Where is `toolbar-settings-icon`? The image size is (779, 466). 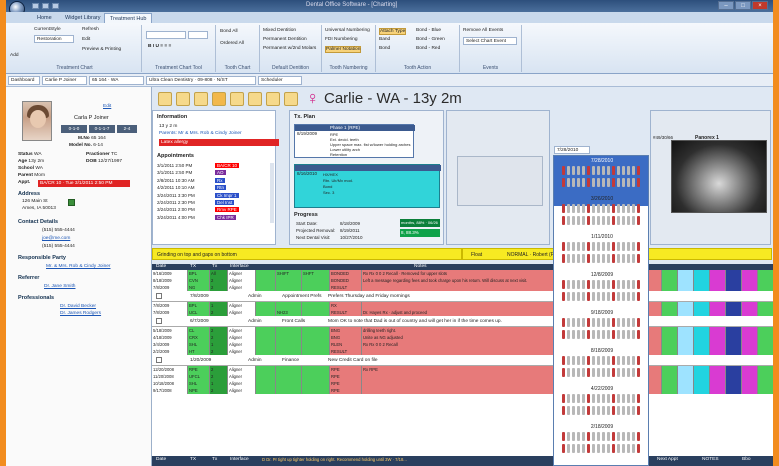
toolbar-settings-icon is located at coordinates (291, 99).